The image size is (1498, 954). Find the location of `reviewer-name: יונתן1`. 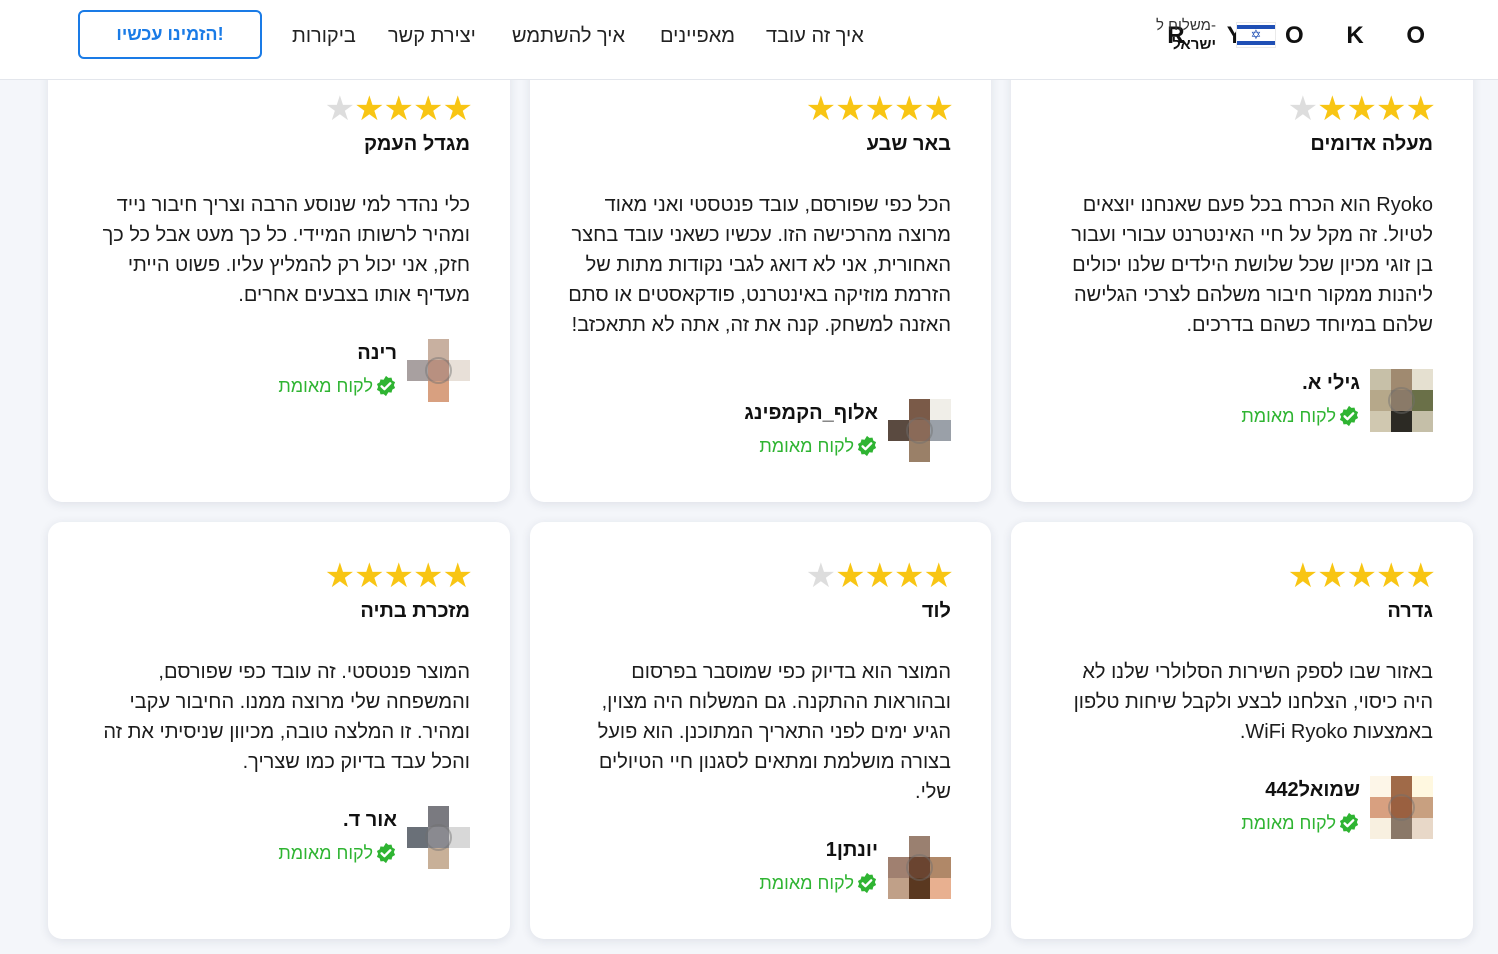

reviewer-name: יונתן1 is located at coordinates (851, 850).